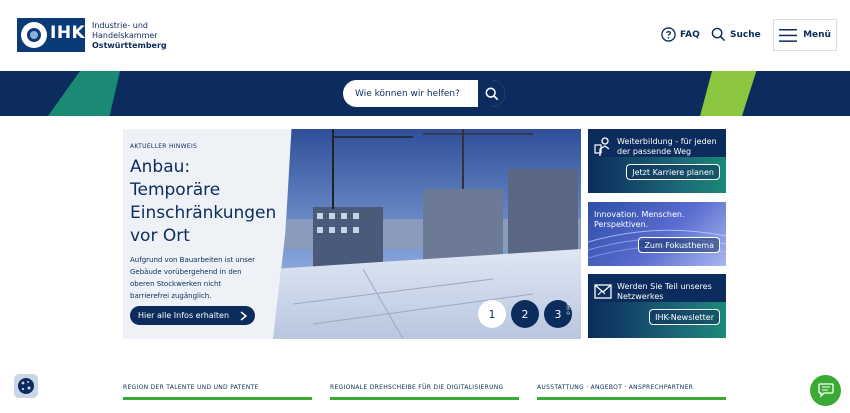 The height and width of the screenshot is (413, 850). I want to click on search-label: Suche, so click(745, 34).